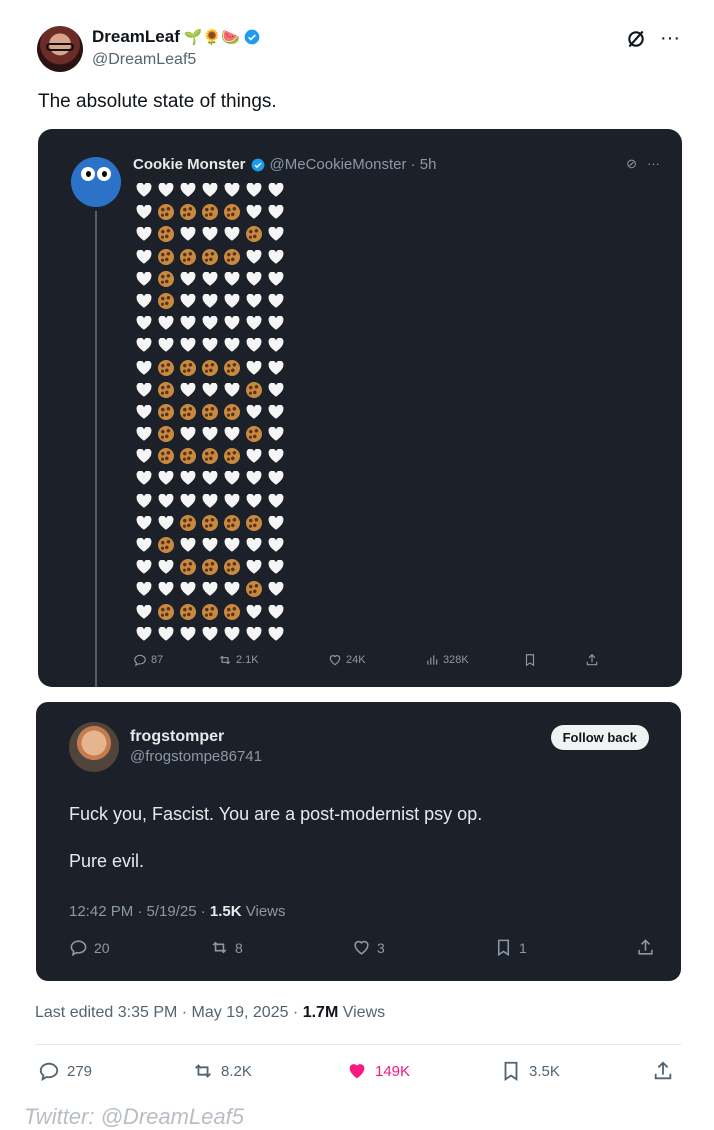 The image size is (714, 1130). What do you see at coordinates (94, 747) in the screenshot?
I see `frogstomper-avatar` at bounding box center [94, 747].